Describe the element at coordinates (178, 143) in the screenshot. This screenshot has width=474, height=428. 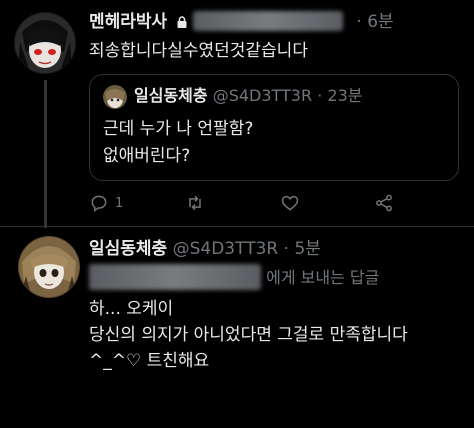
I see `quoted-text: 근데 누가 나 언팔함? 없애버린다?` at that location.